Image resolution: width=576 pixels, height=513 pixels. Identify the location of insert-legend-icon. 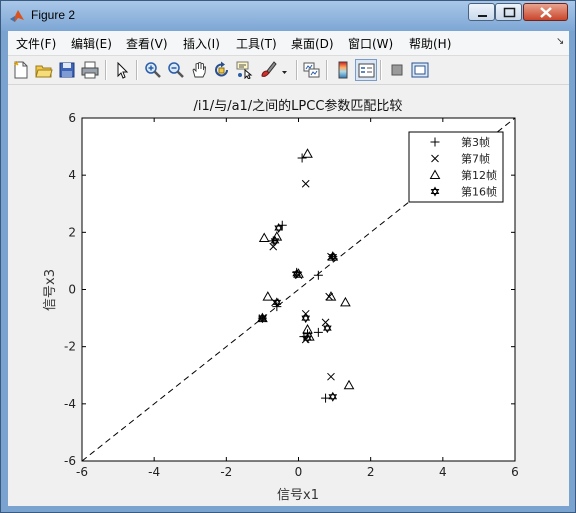
(366, 70).